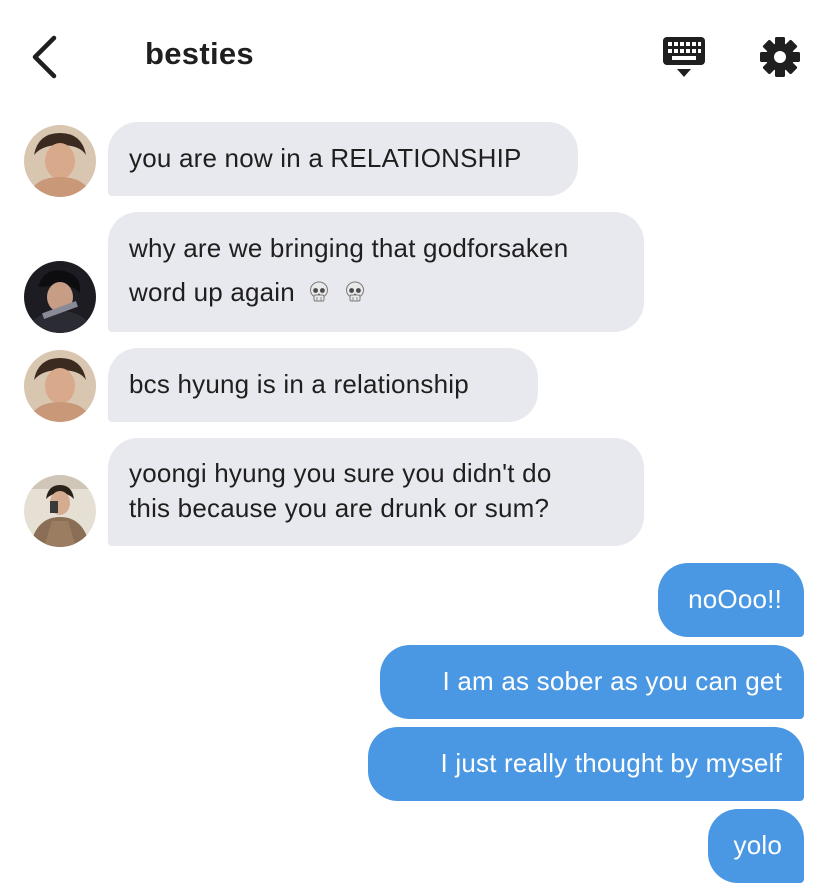 This screenshot has height=885, width=828. I want to click on message-text: bcs hyung is in a relationship, so click(299, 384).